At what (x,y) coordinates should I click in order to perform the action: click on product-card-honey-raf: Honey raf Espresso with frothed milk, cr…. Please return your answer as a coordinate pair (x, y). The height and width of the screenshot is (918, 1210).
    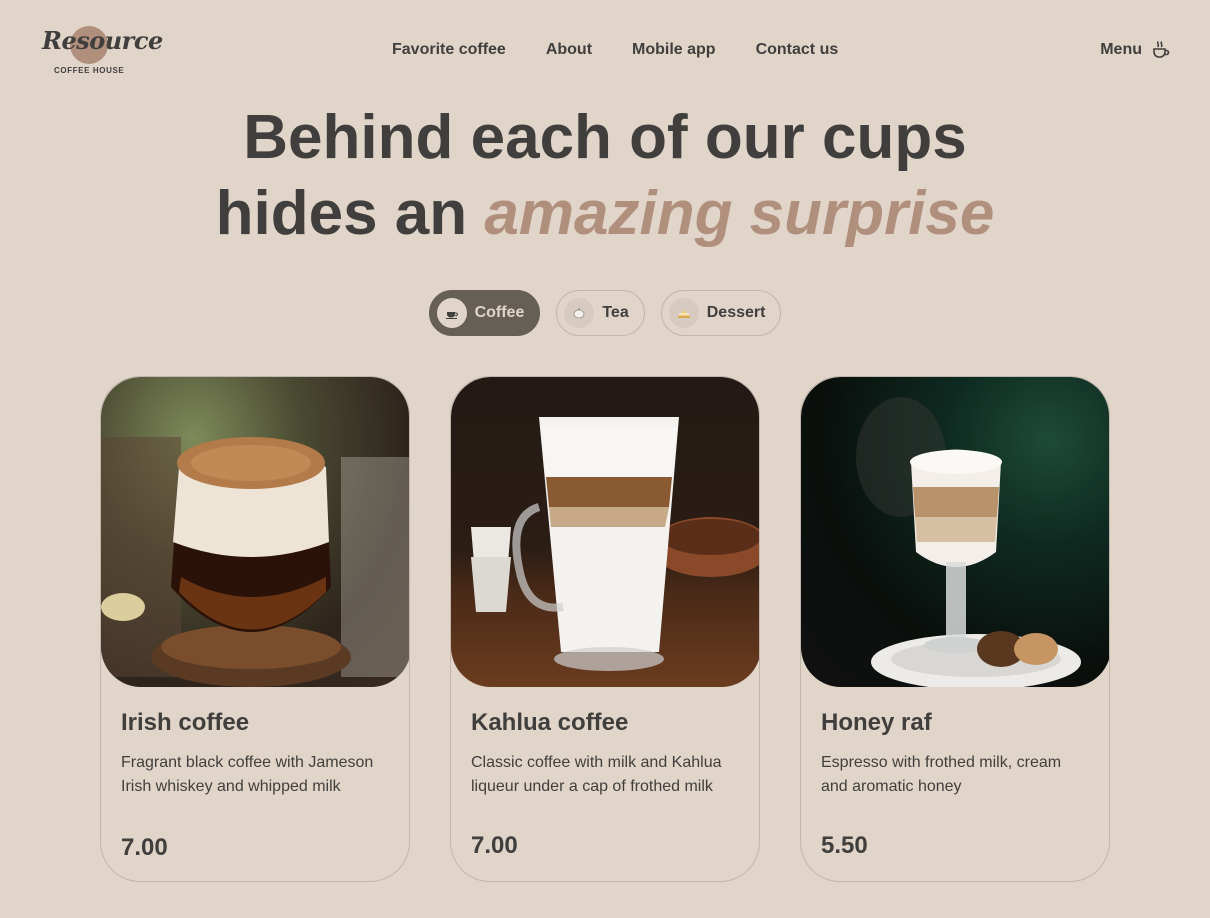
    Looking at the image, I should click on (955, 629).